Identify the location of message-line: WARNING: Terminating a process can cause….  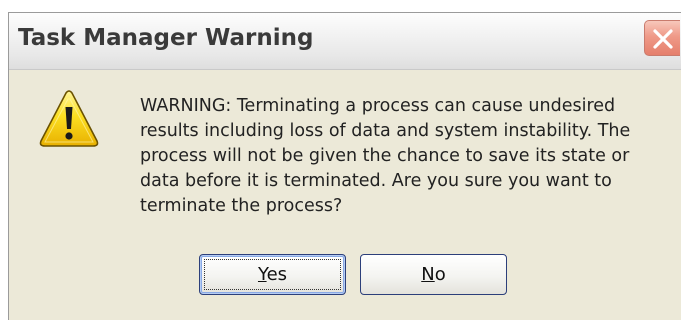
(378, 106).